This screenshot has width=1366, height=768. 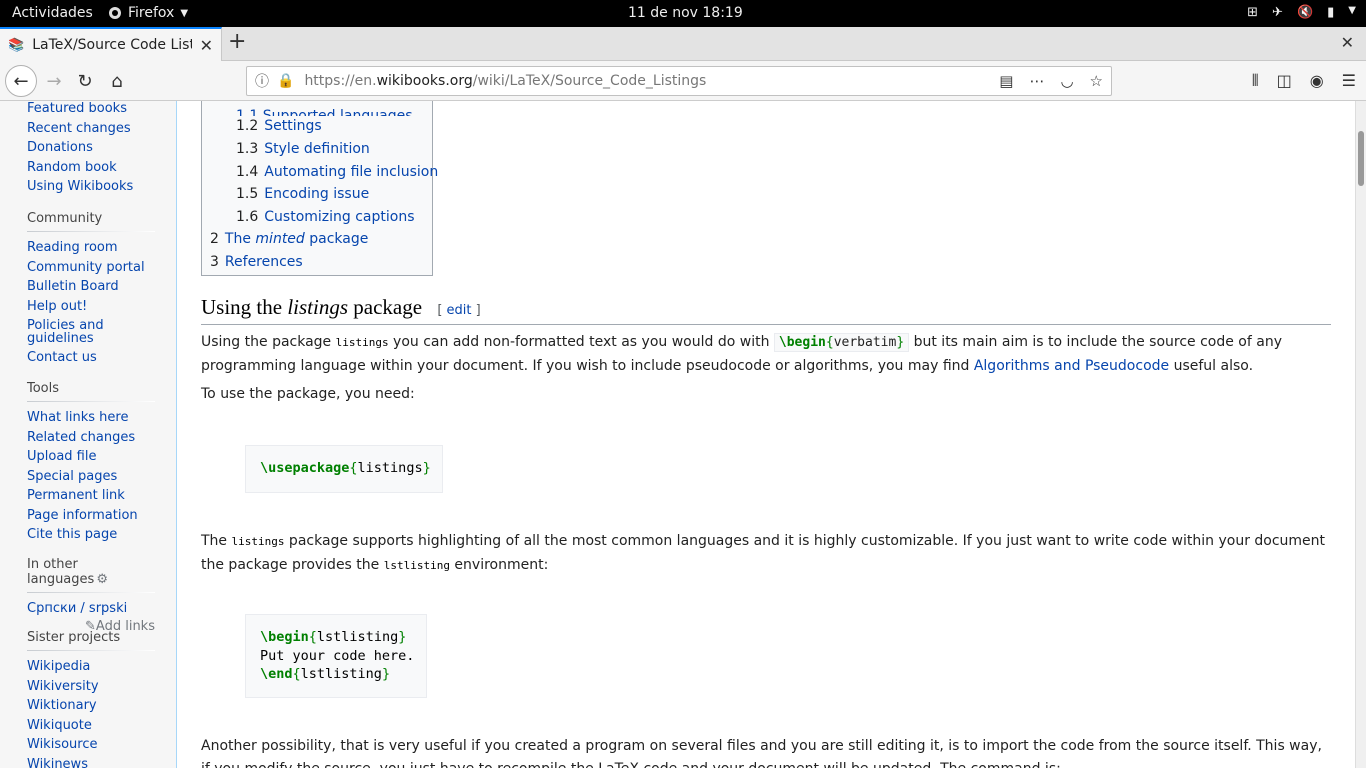 What do you see at coordinates (91, 287) in the screenshot?
I see `sidebar-item-bulletin-board: Bulletin Board` at bounding box center [91, 287].